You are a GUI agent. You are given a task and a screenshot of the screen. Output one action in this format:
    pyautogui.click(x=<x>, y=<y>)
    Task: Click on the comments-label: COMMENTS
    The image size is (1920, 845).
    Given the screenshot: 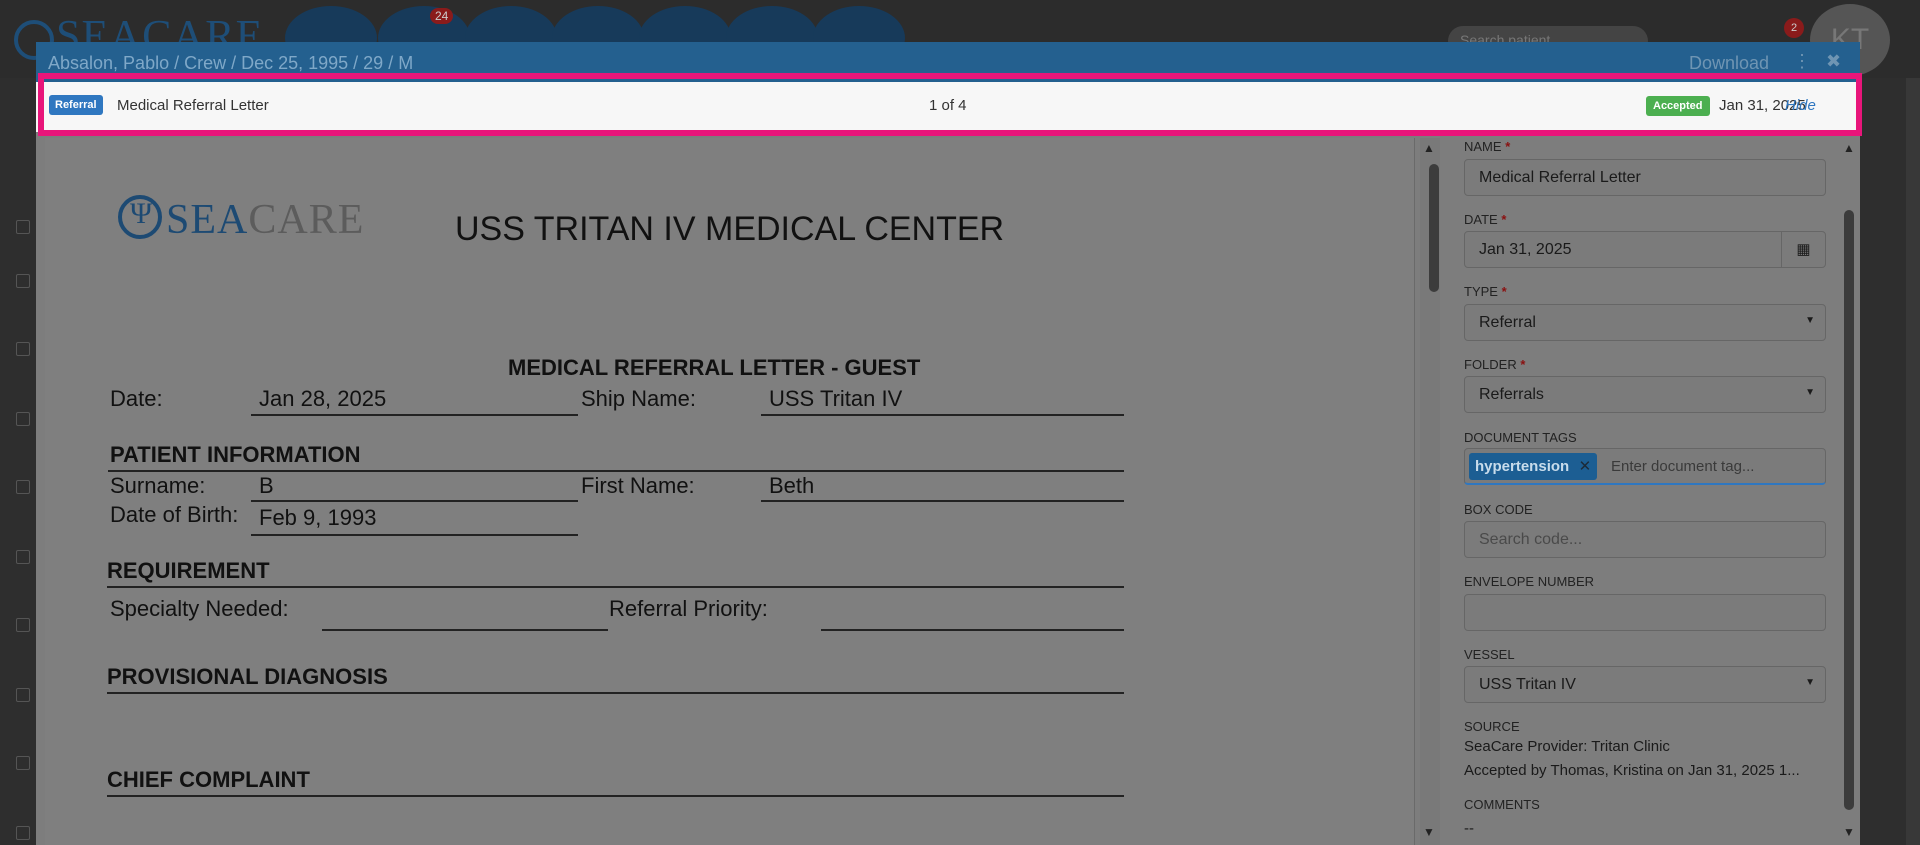 What is the action you would take?
    pyautogui.click(x=1502, y=804)
    